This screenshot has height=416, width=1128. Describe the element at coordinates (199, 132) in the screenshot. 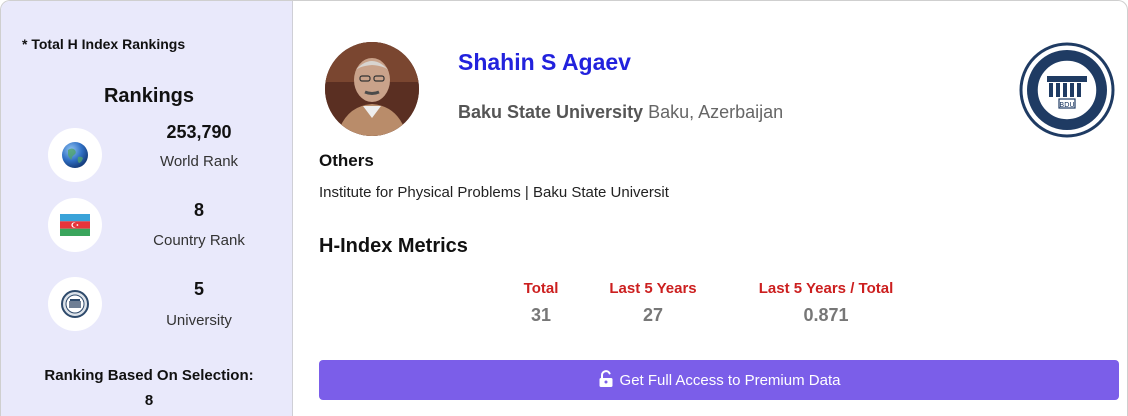

I see `world-rank-value: 253,790` at that location.